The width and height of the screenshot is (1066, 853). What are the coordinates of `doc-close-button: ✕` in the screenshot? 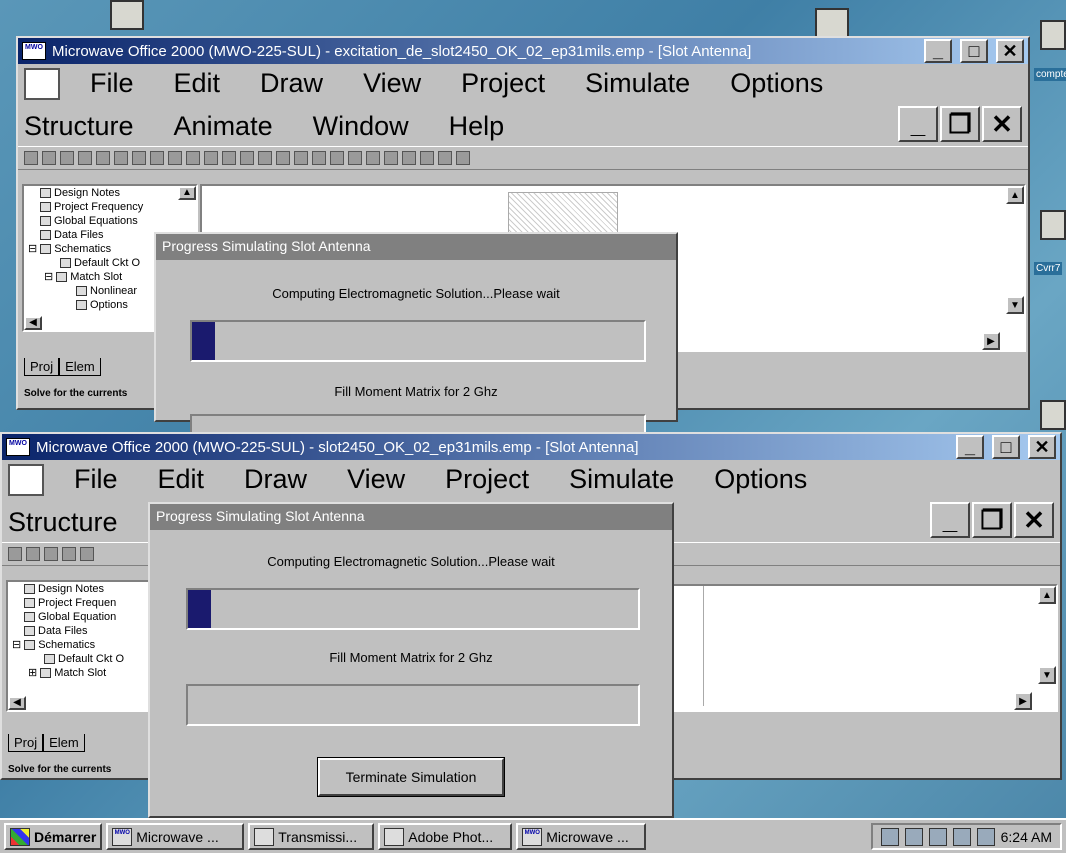 It's located at (1034, 520).